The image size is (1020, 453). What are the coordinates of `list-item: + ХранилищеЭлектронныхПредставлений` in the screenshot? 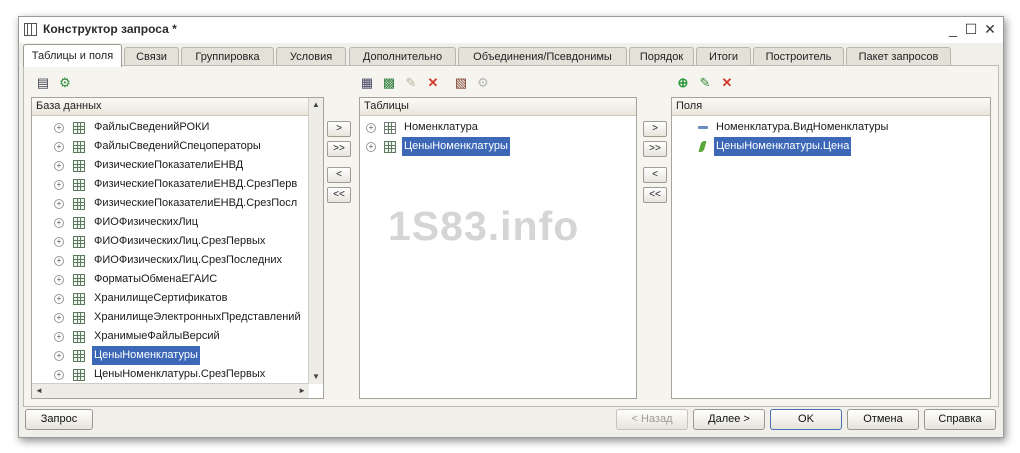 It's located at (170, 317).